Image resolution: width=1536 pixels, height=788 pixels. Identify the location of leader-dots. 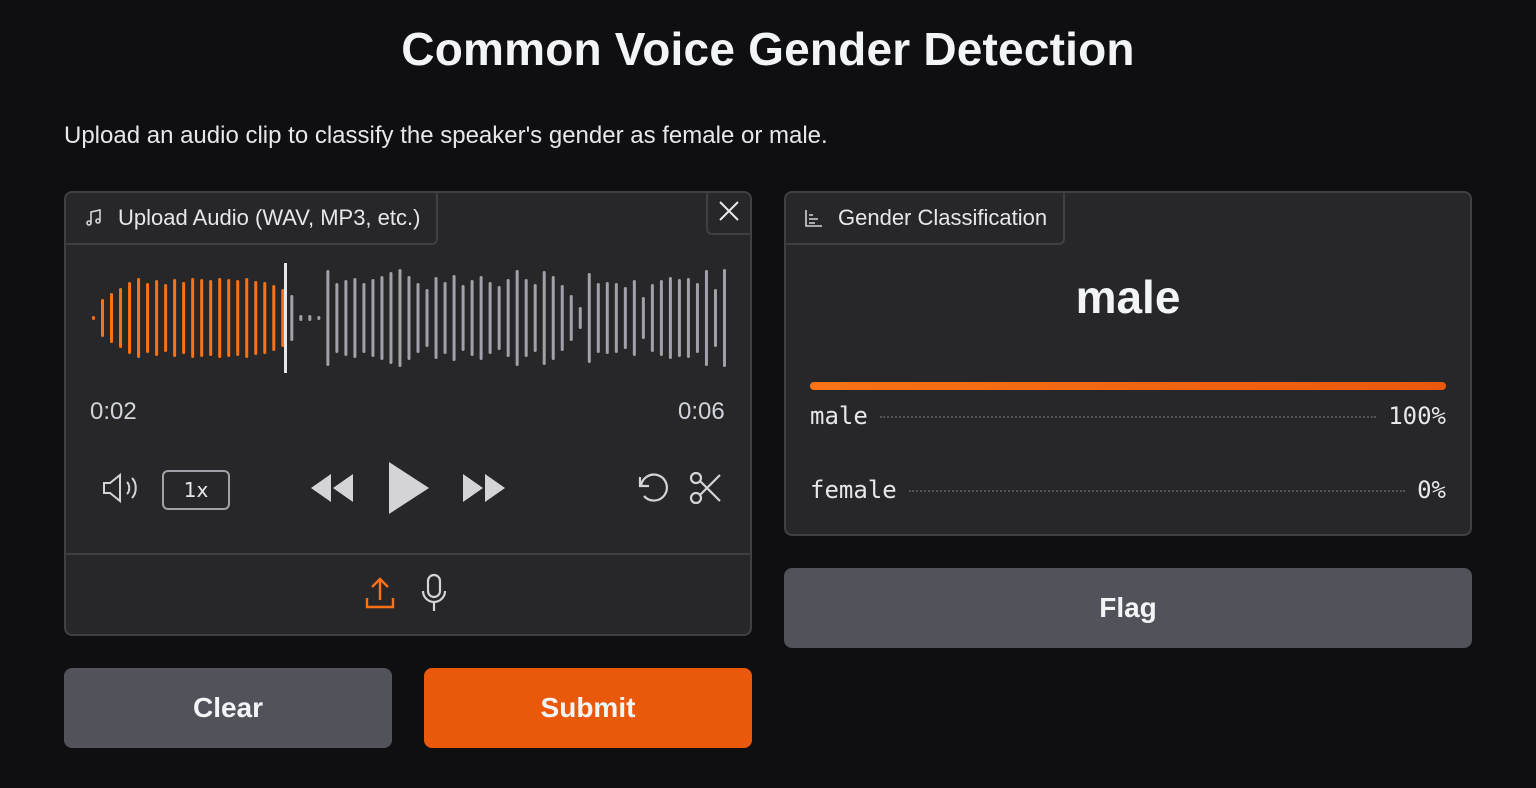
(1128, 417).